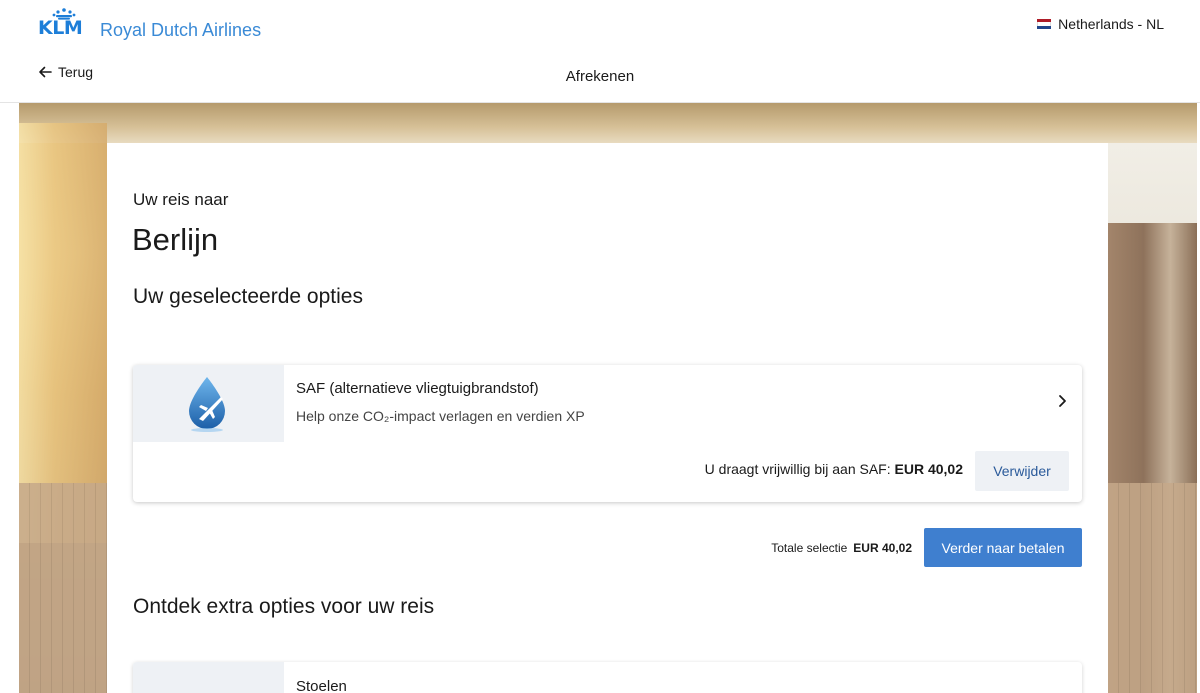  Describe the element at coordinates (1044, 24) in the screenshot. I see `netherlands-flag-icon` at that location.